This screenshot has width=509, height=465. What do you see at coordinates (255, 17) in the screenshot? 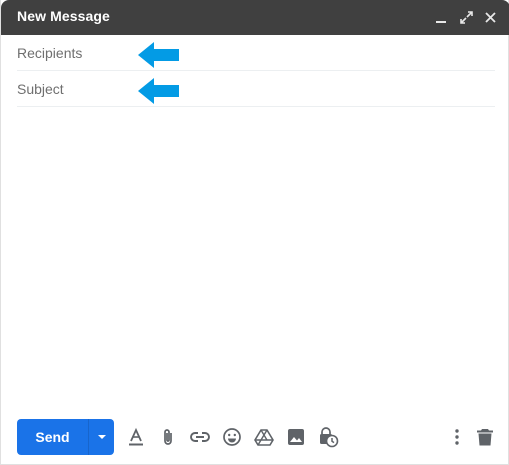
I see `compose-titlebar: New Message` at bounding box center [255, 17].